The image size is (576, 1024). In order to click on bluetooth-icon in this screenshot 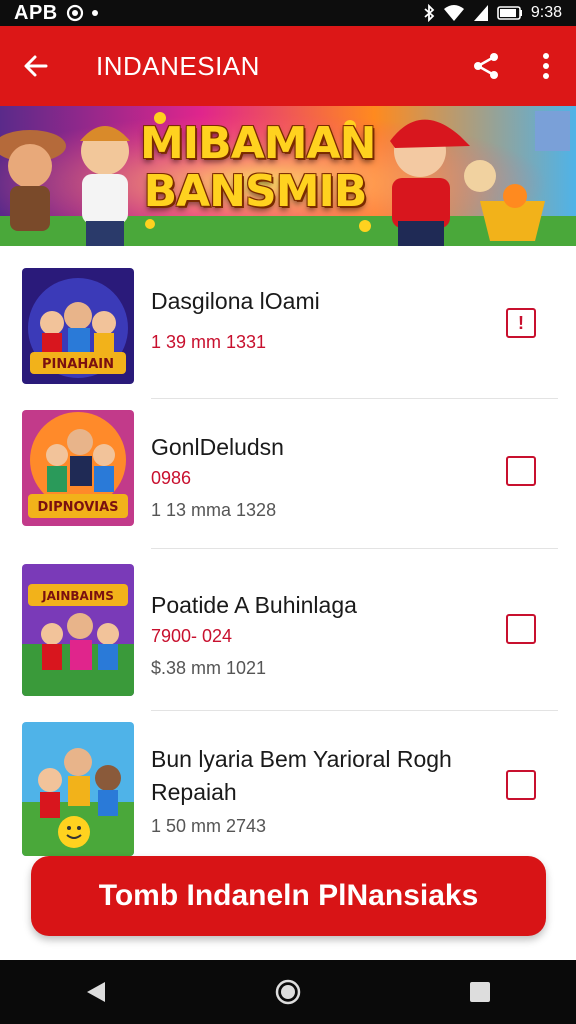, I will do `click(429, 13)`.